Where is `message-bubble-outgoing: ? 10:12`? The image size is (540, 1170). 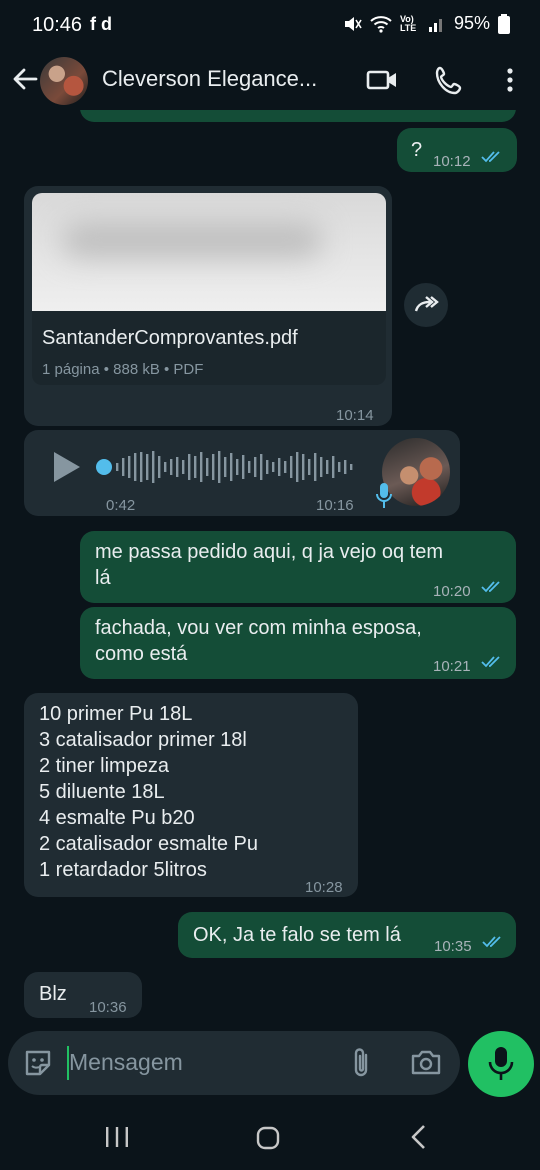 message-bubble-outgoing: ? 10:12 is located at coordinates (457, 150).